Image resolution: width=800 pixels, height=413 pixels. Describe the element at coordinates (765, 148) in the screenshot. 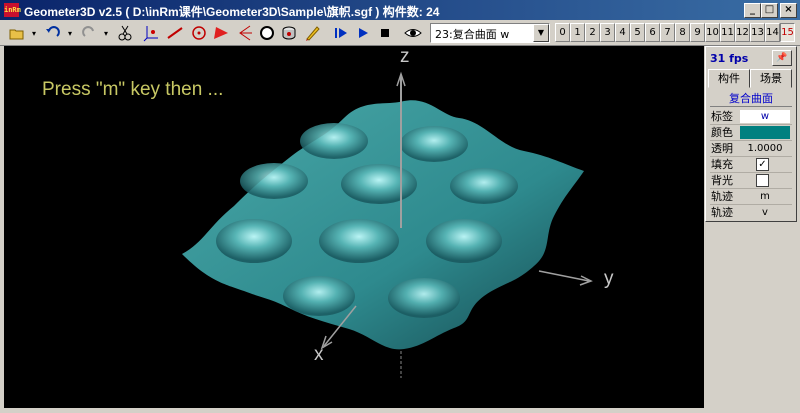

I see `opacity-field: 1.0000` at that location.